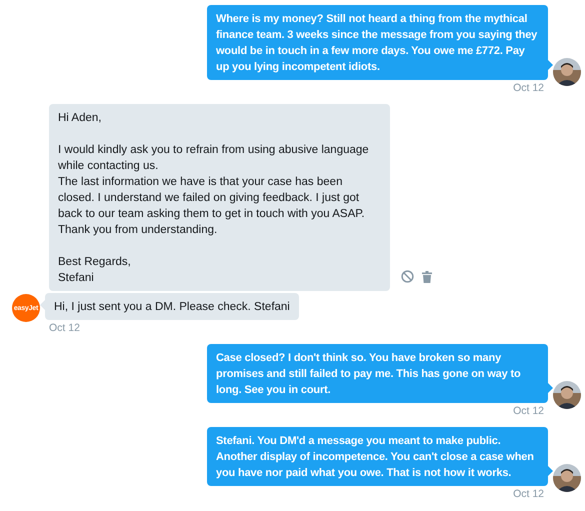 The height and width of the screenshot is (511, 585). What do you see at coordinates (377, 373) in the screenshot?
I see `message-bubble: Case closed? I don't think so. You have broken so many promises and still failed to pay me. This has gone on way to long. See you in court.` at bounding box center [377, 373].